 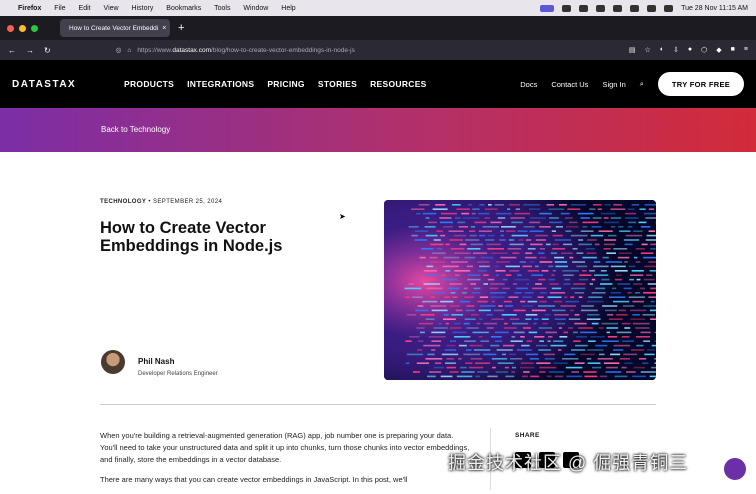 I want to click on menu-hamburger-icon: ≡, so click(x=746, y=50).